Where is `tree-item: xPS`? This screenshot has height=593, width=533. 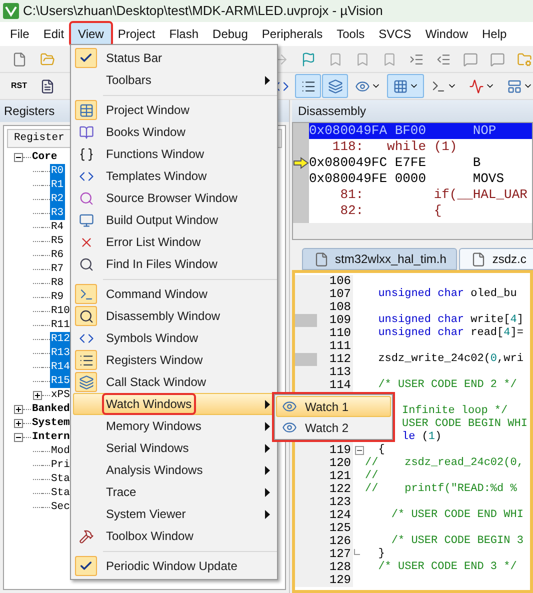
tree-item: xPS is located at coordinates (60, 395).